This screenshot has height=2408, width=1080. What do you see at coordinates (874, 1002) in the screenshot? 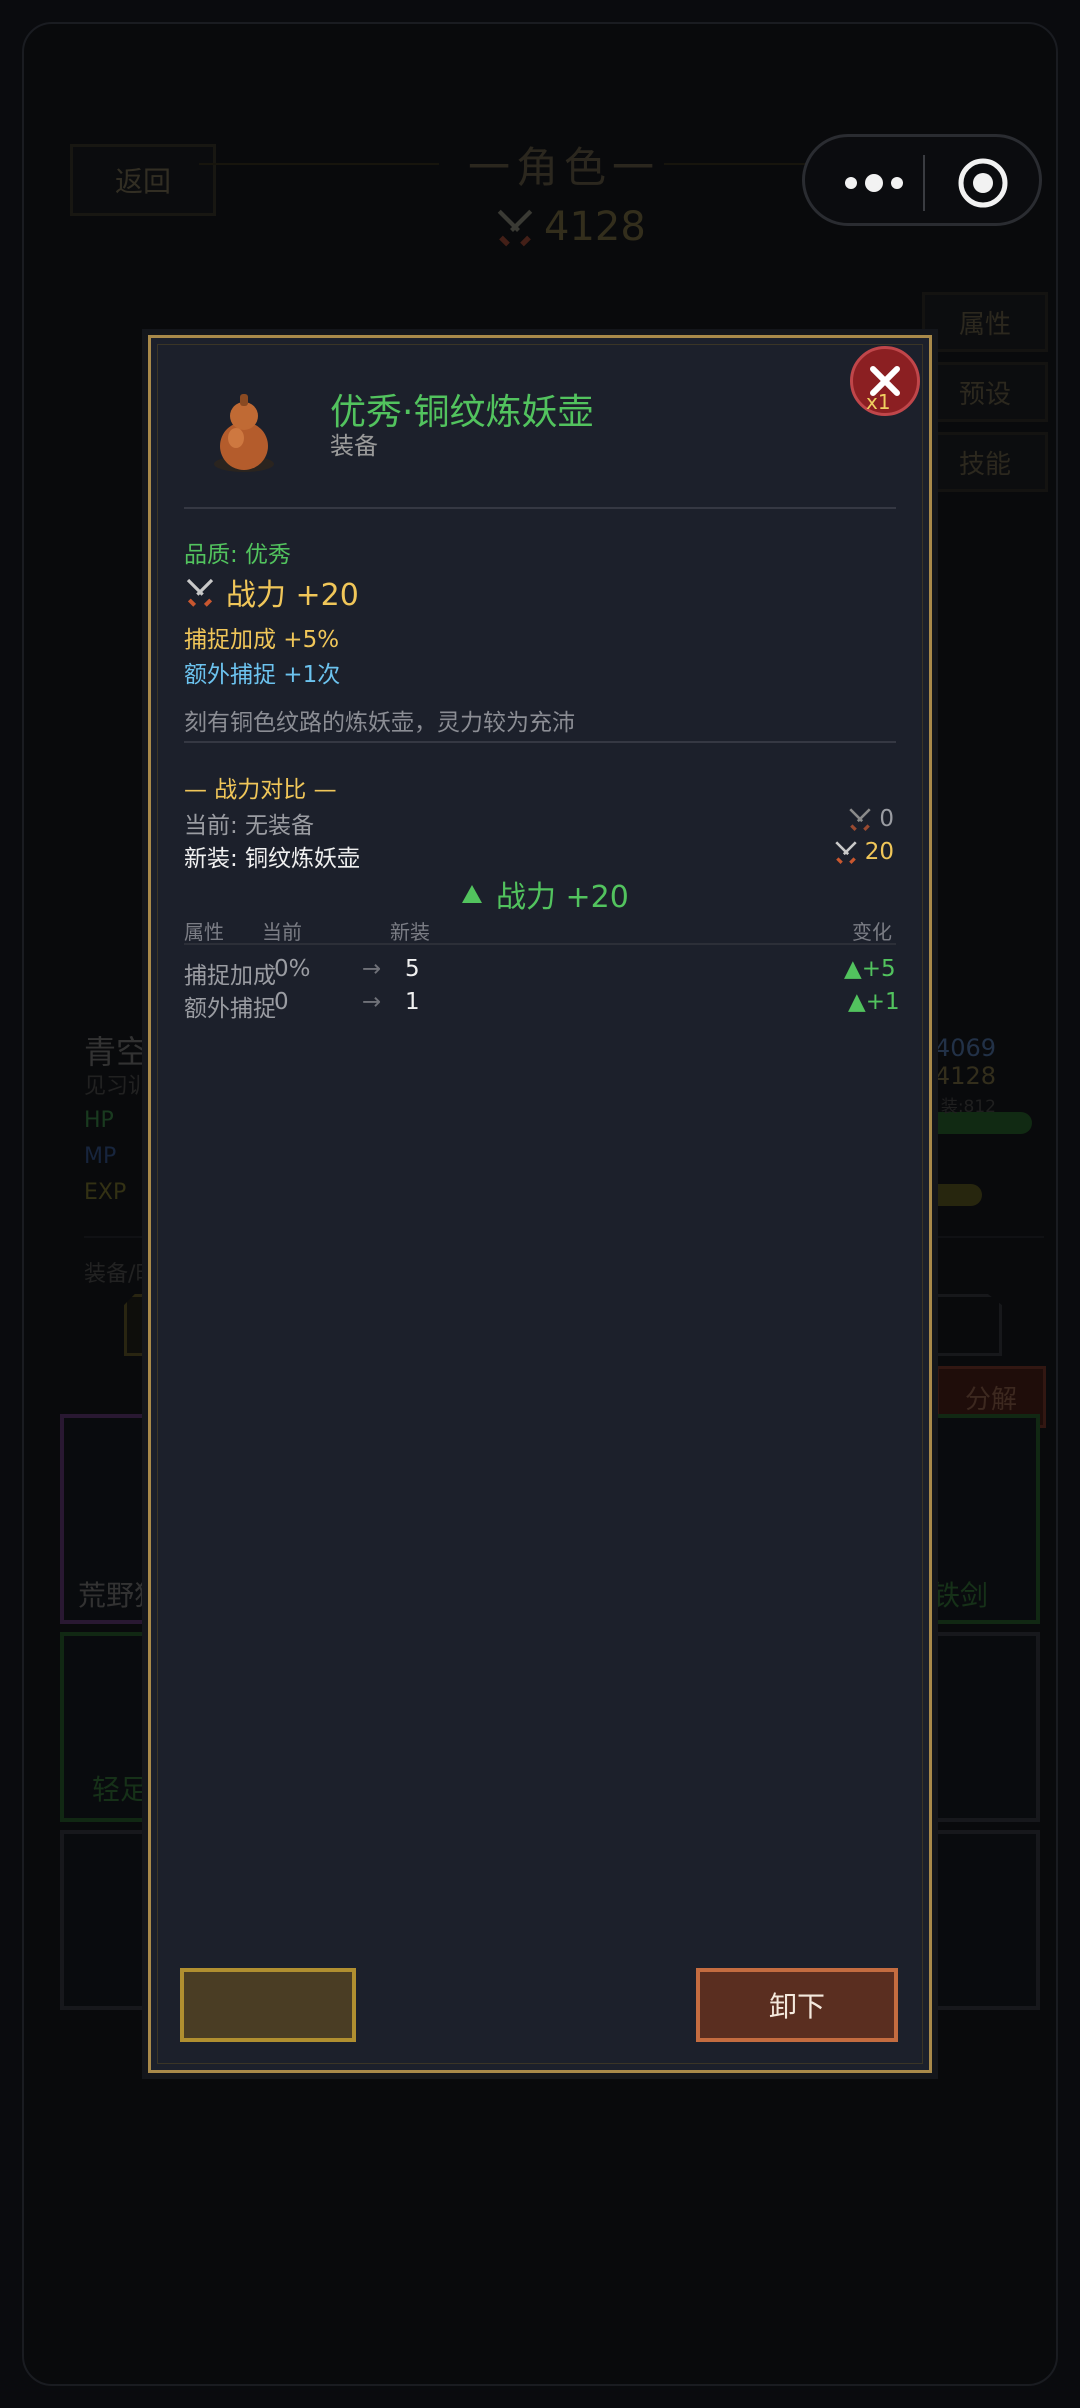
I see `table-cell-change: ▲+1` at bounding box center [874, 1002].